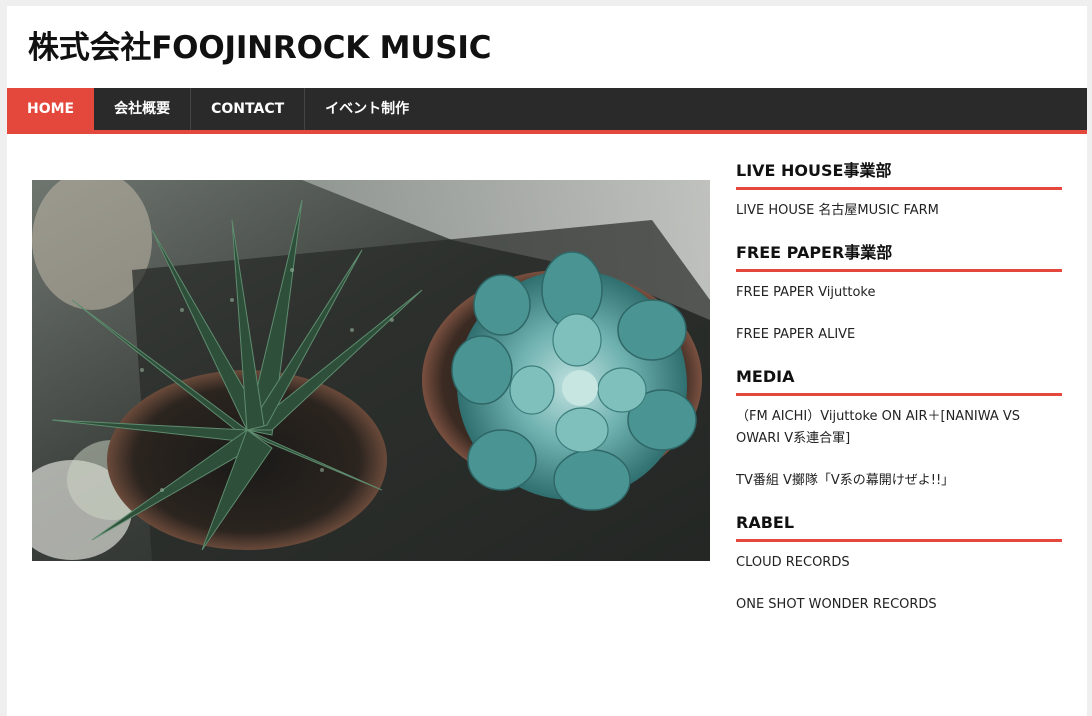 The image size is (1092, 716). What do you see at coordinates (367, 109) in the screenshot?
I see `nav-item-event: イベント制作` at bounding box center [367, 109].